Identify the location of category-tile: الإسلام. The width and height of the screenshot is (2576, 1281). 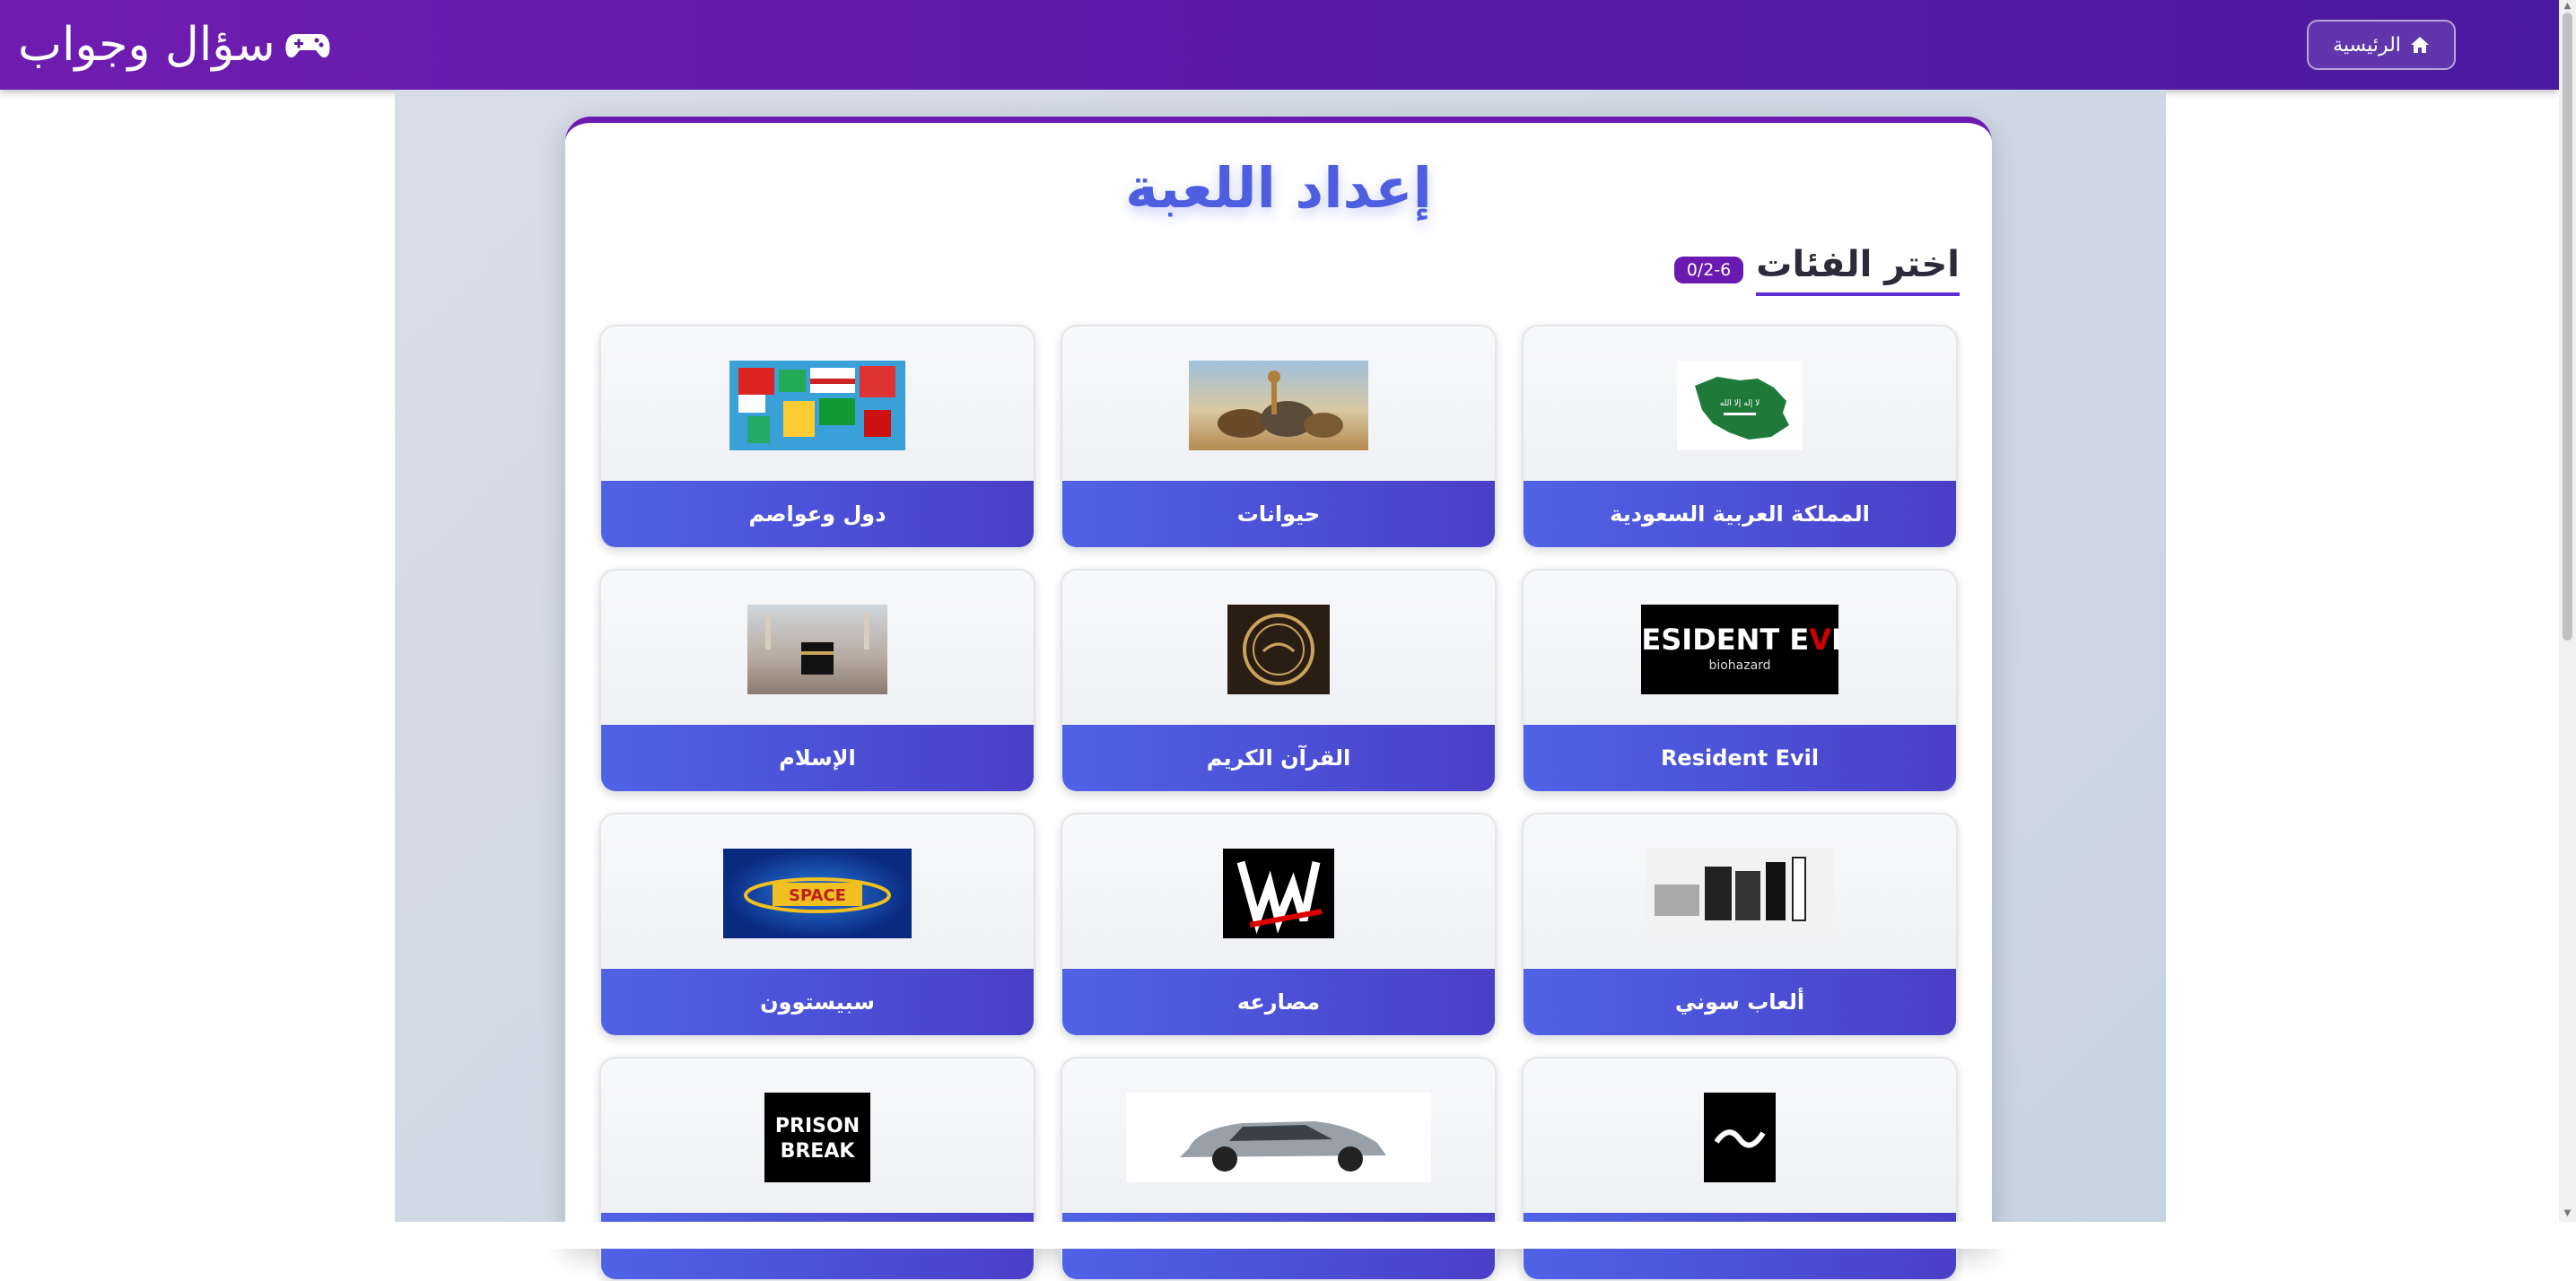
(817, 681).